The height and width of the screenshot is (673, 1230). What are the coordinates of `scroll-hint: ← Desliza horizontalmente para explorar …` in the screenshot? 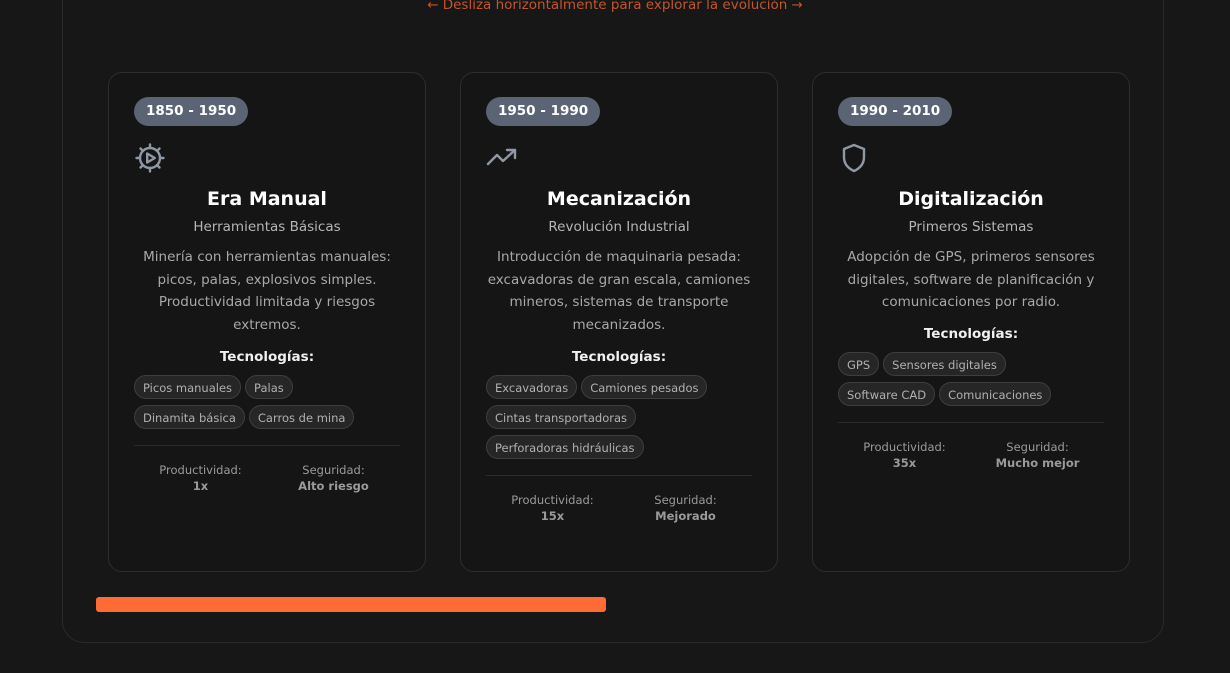 It's located at (615, 6).